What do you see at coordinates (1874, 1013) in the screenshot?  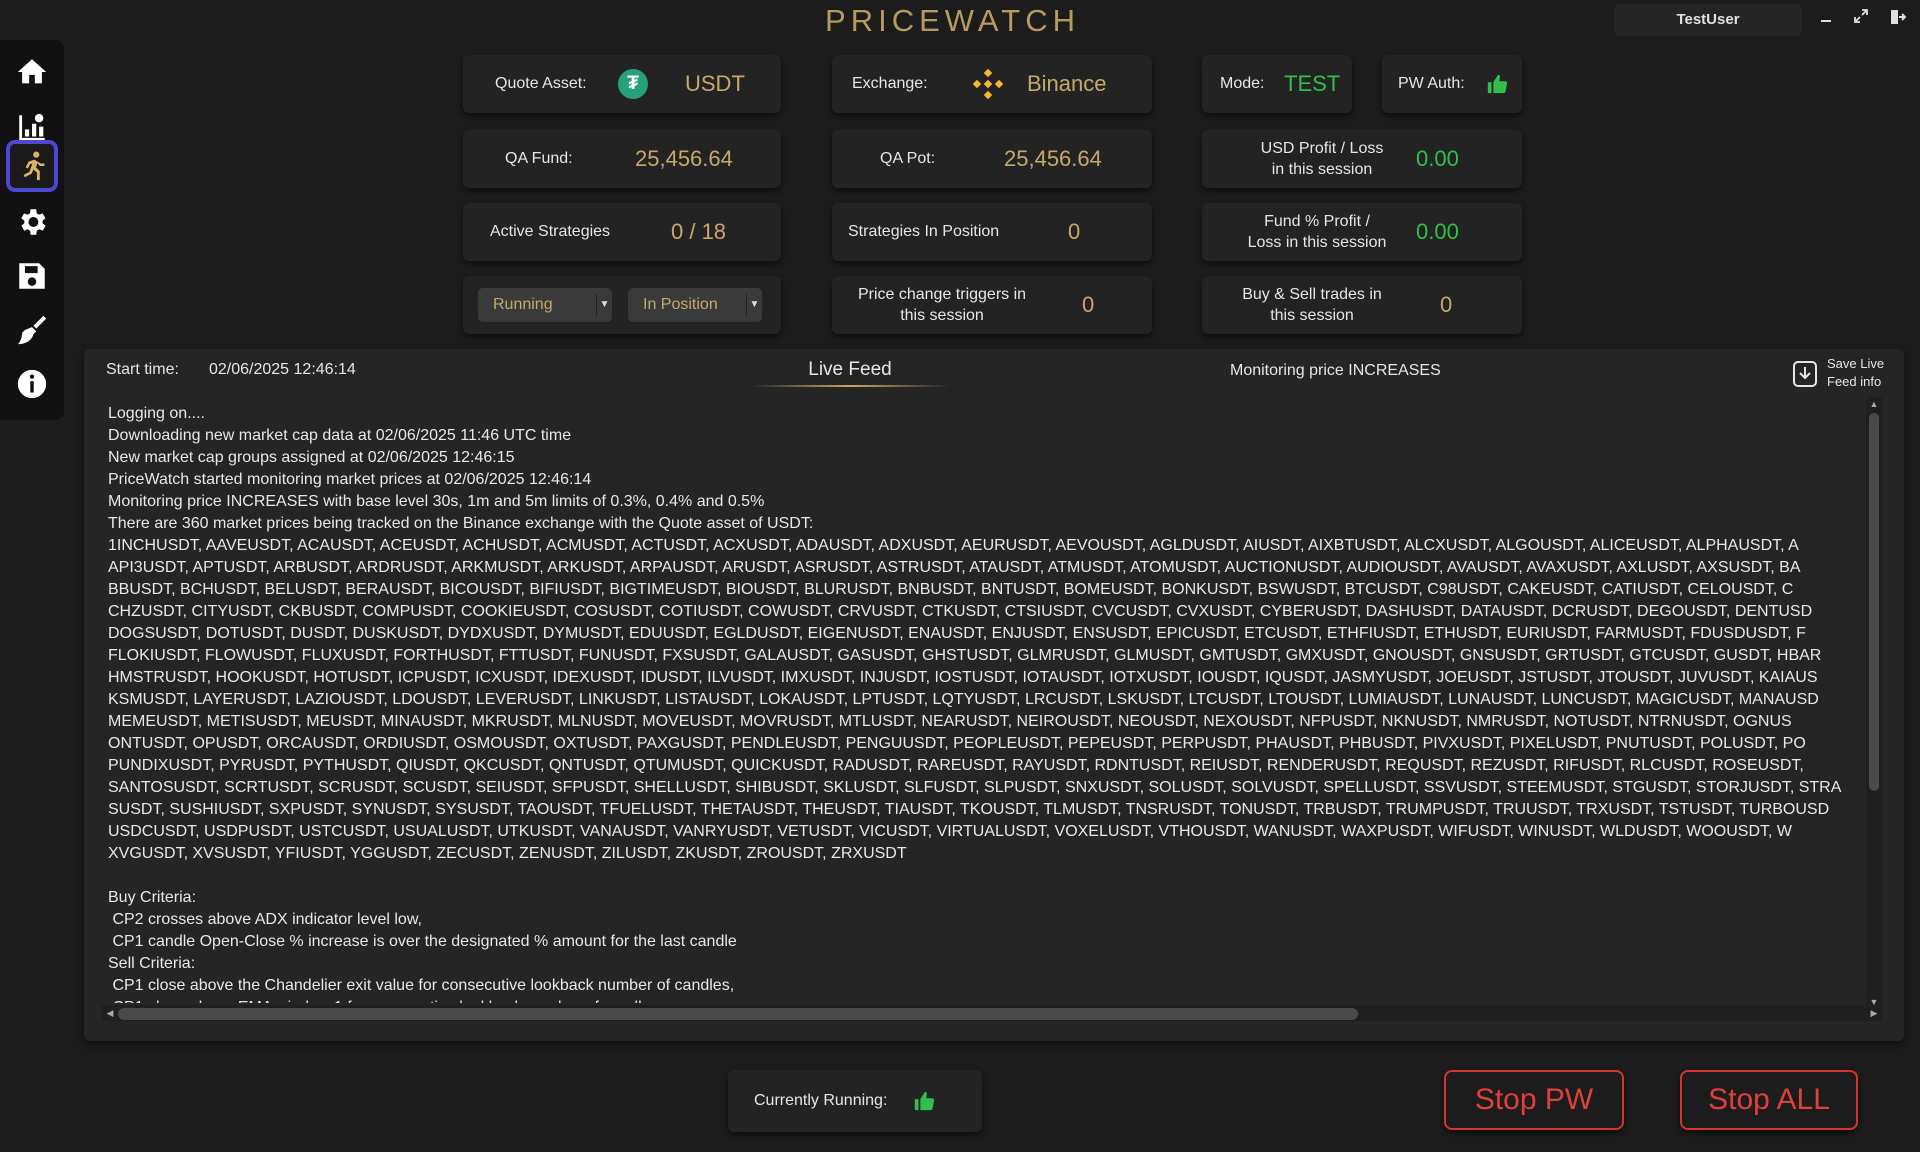 I see `scroll-right-icon: ▶` at bounding box center [1874, 1013].